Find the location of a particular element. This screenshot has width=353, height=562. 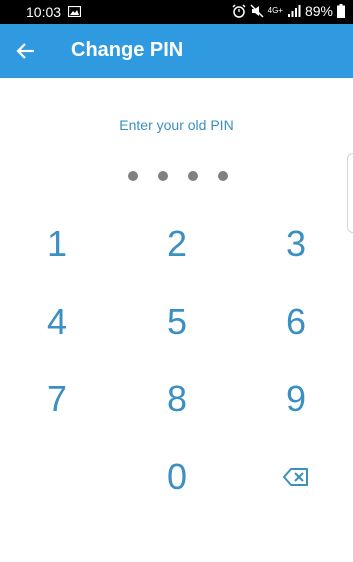

key-8: 8 is located at coordinates (177, 399).